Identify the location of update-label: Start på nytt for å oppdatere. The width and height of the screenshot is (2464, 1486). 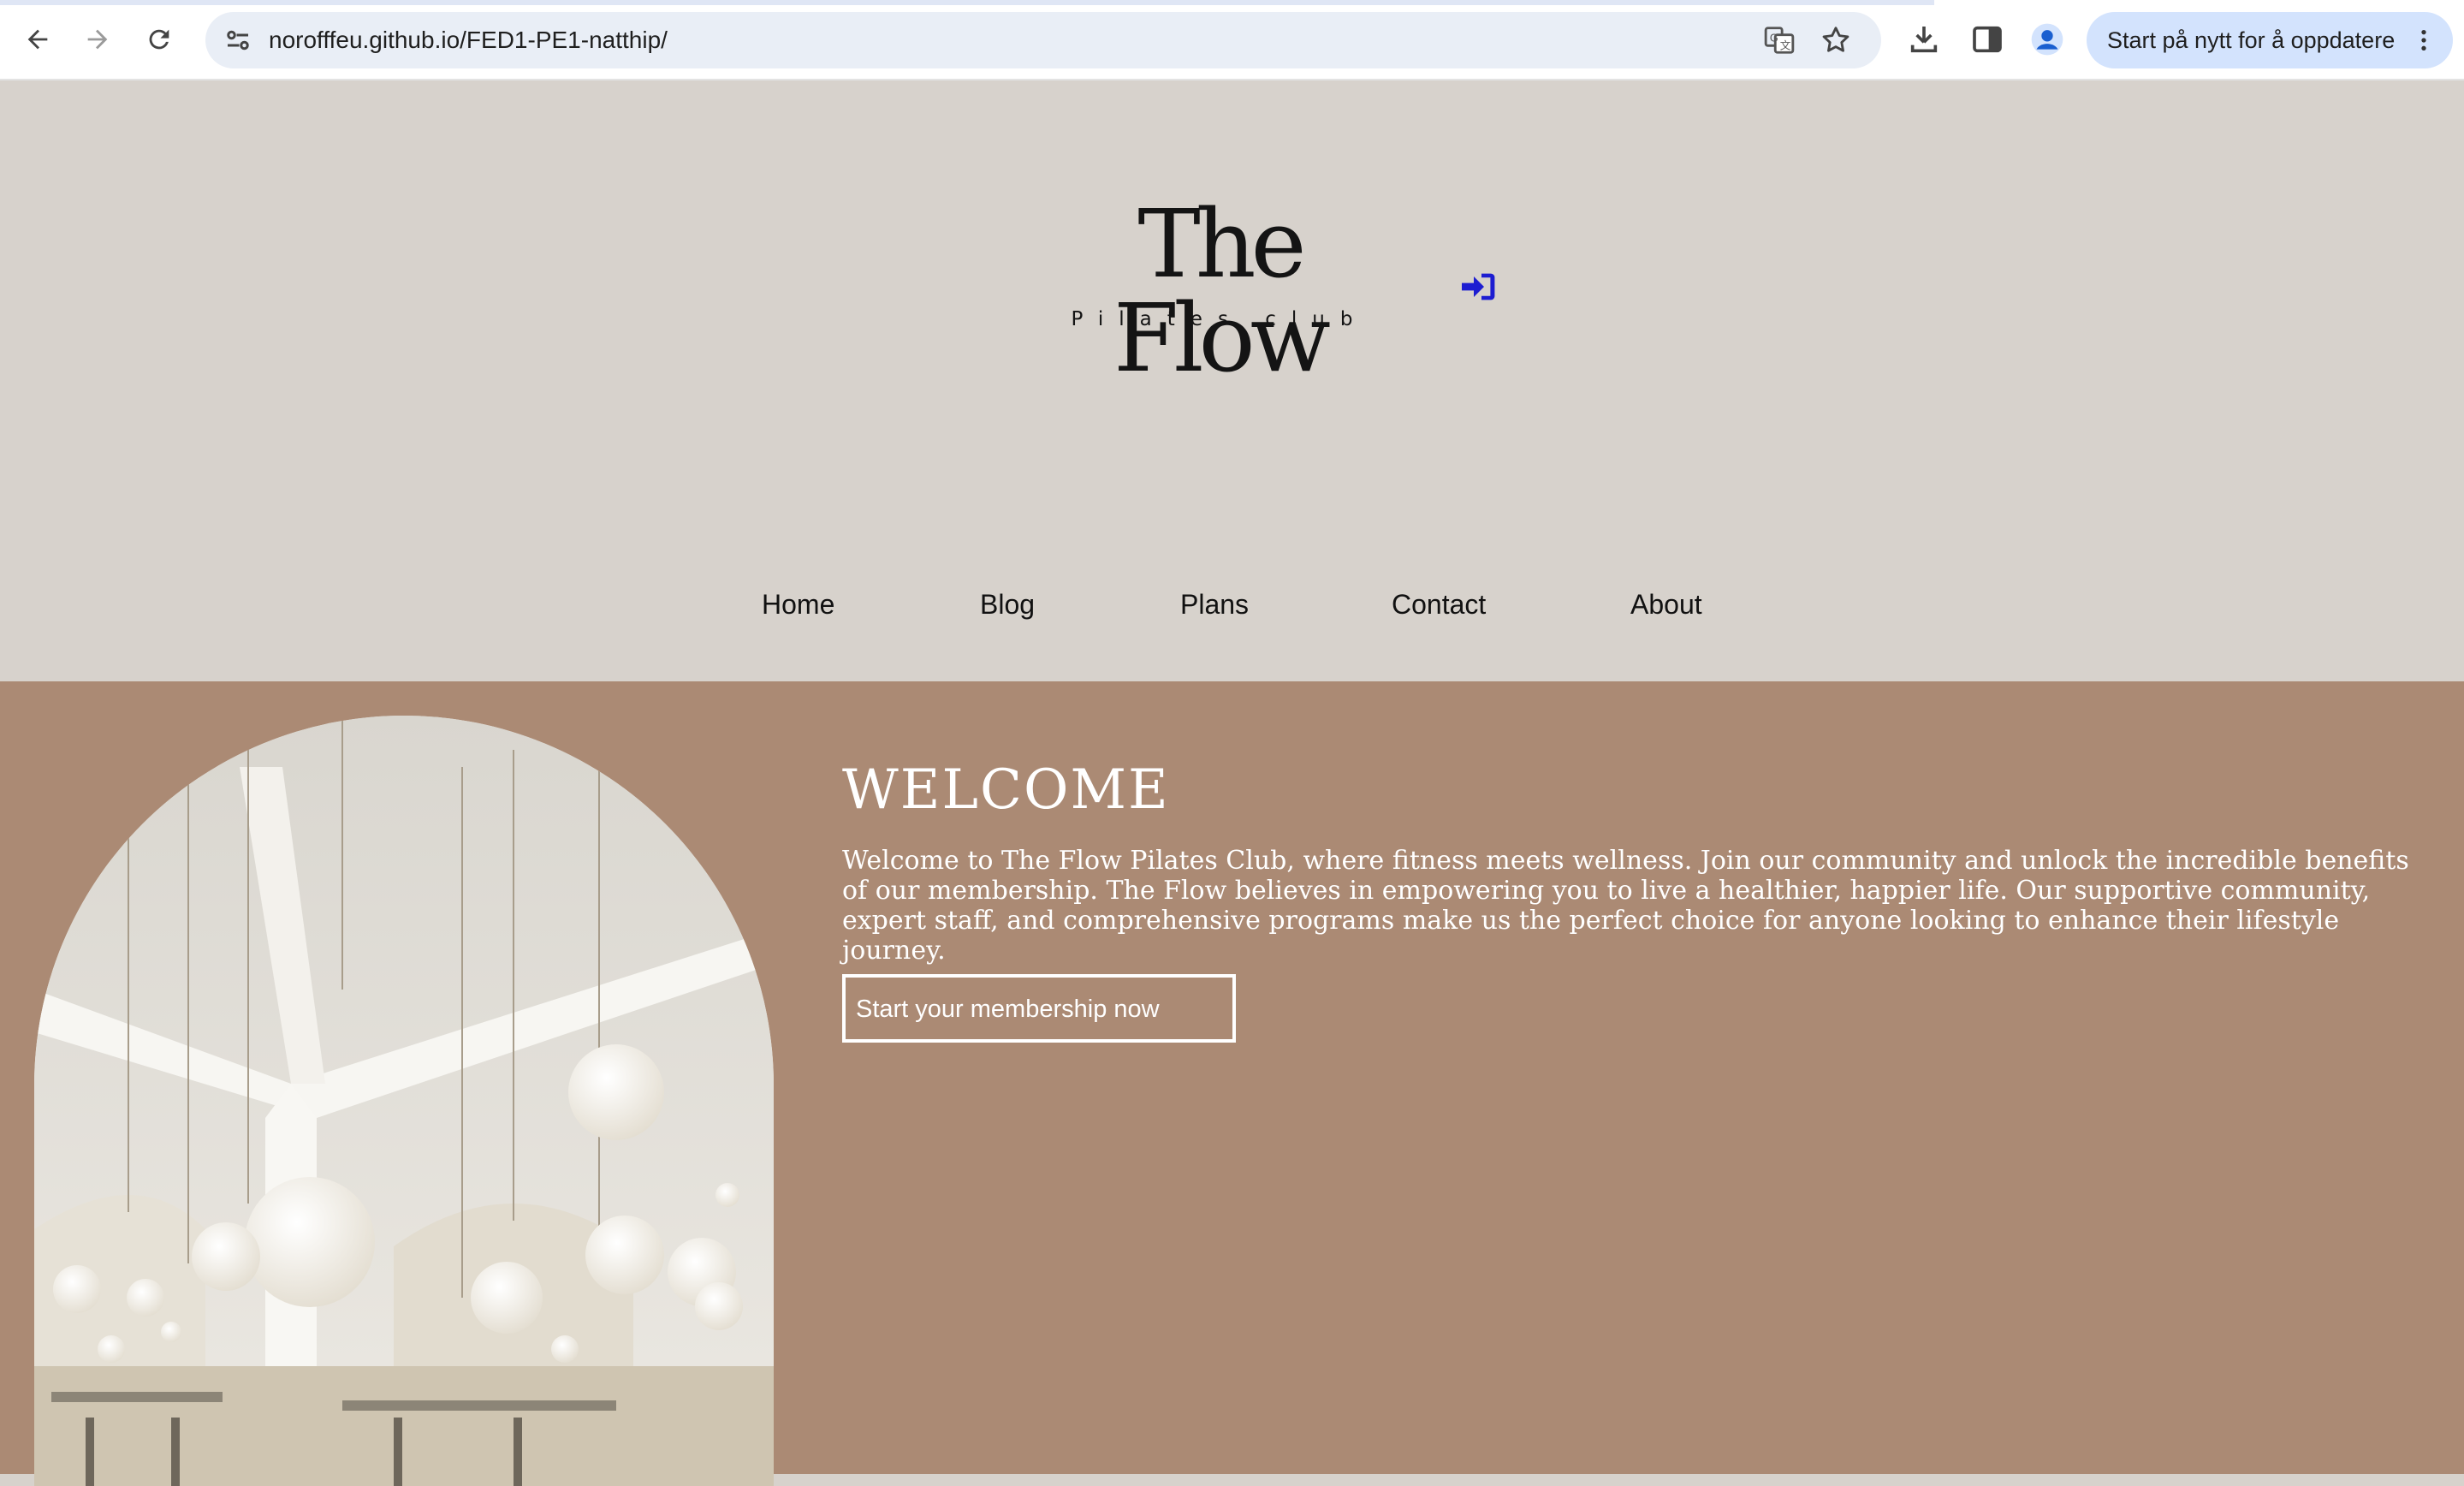
(2251, 40).